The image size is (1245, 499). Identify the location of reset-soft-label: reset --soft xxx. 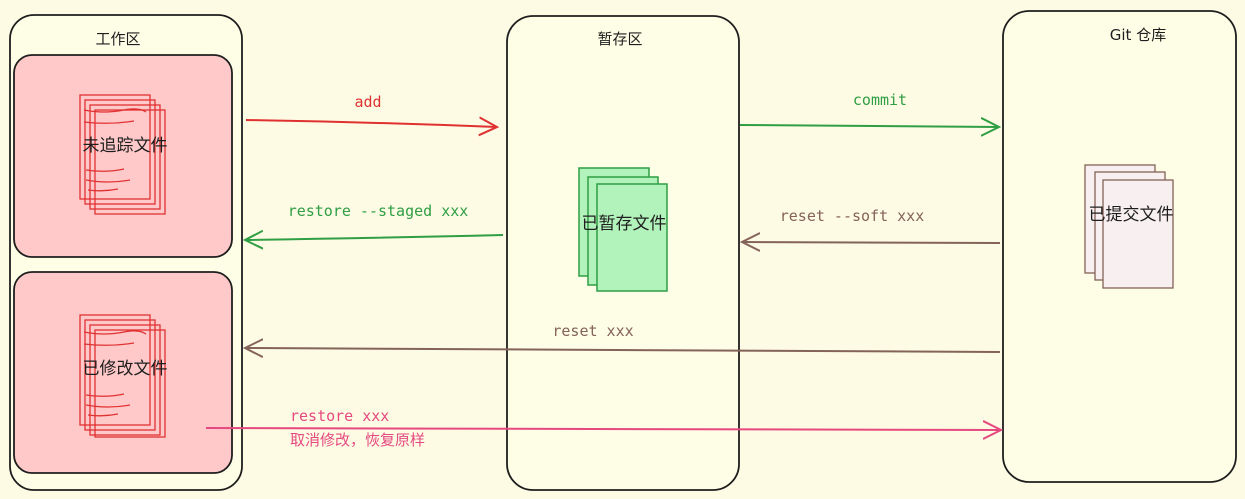
(852, 216).